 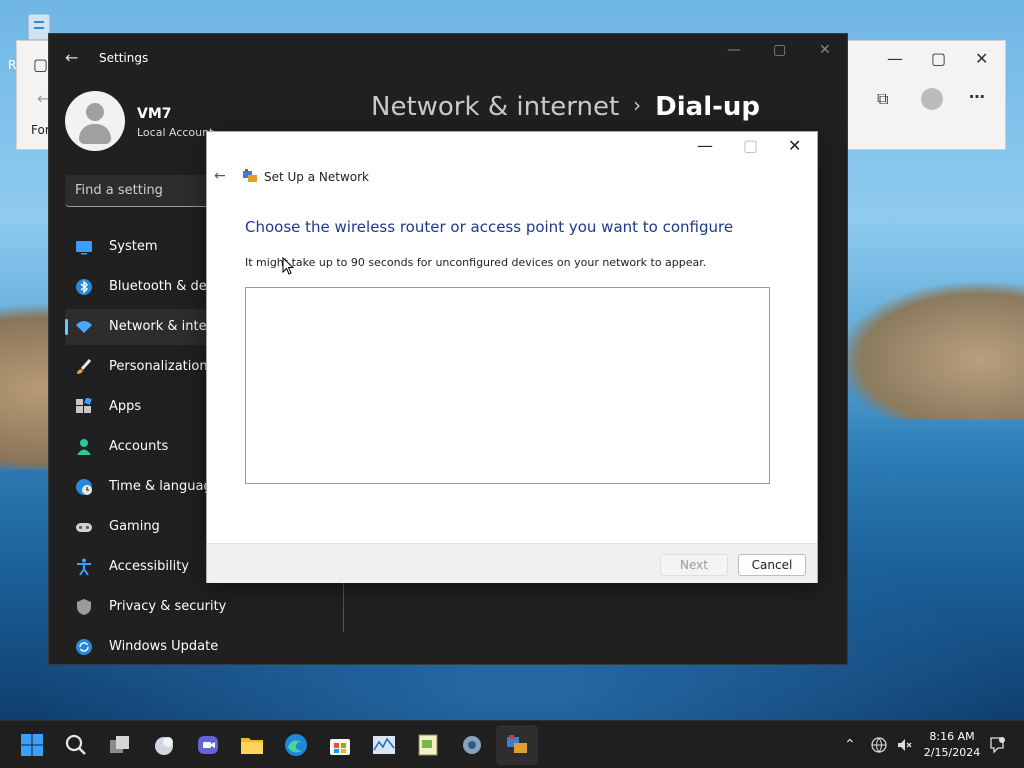 I want to click on volume-muted-icon, so click(x=904, y=745).